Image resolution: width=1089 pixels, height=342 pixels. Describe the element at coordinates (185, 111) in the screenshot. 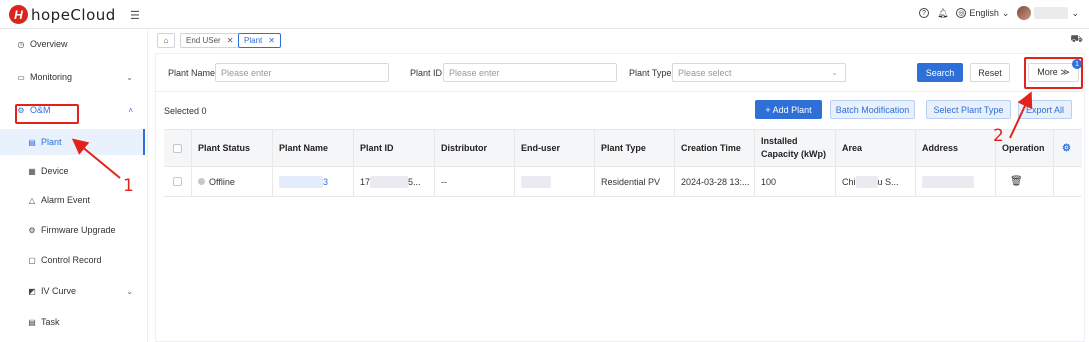

I see `selected-count: Selected 0` at that location.